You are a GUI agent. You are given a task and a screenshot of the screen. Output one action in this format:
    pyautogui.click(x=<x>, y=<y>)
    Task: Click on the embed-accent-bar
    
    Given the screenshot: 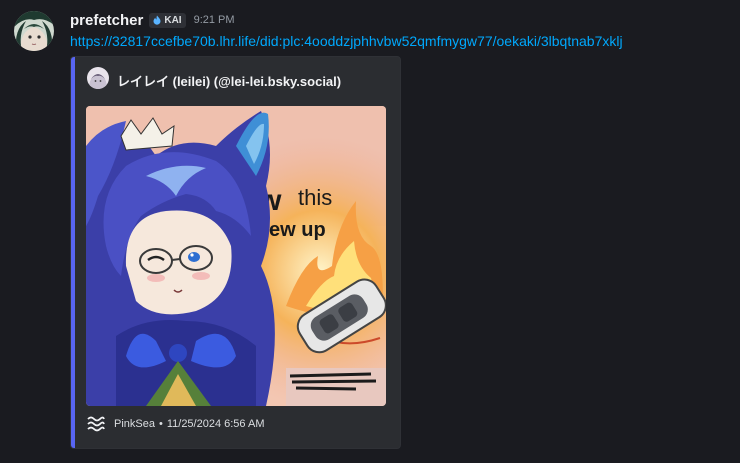 What is the action you would take?
    pyautogui.click(x=73, y=252)
    